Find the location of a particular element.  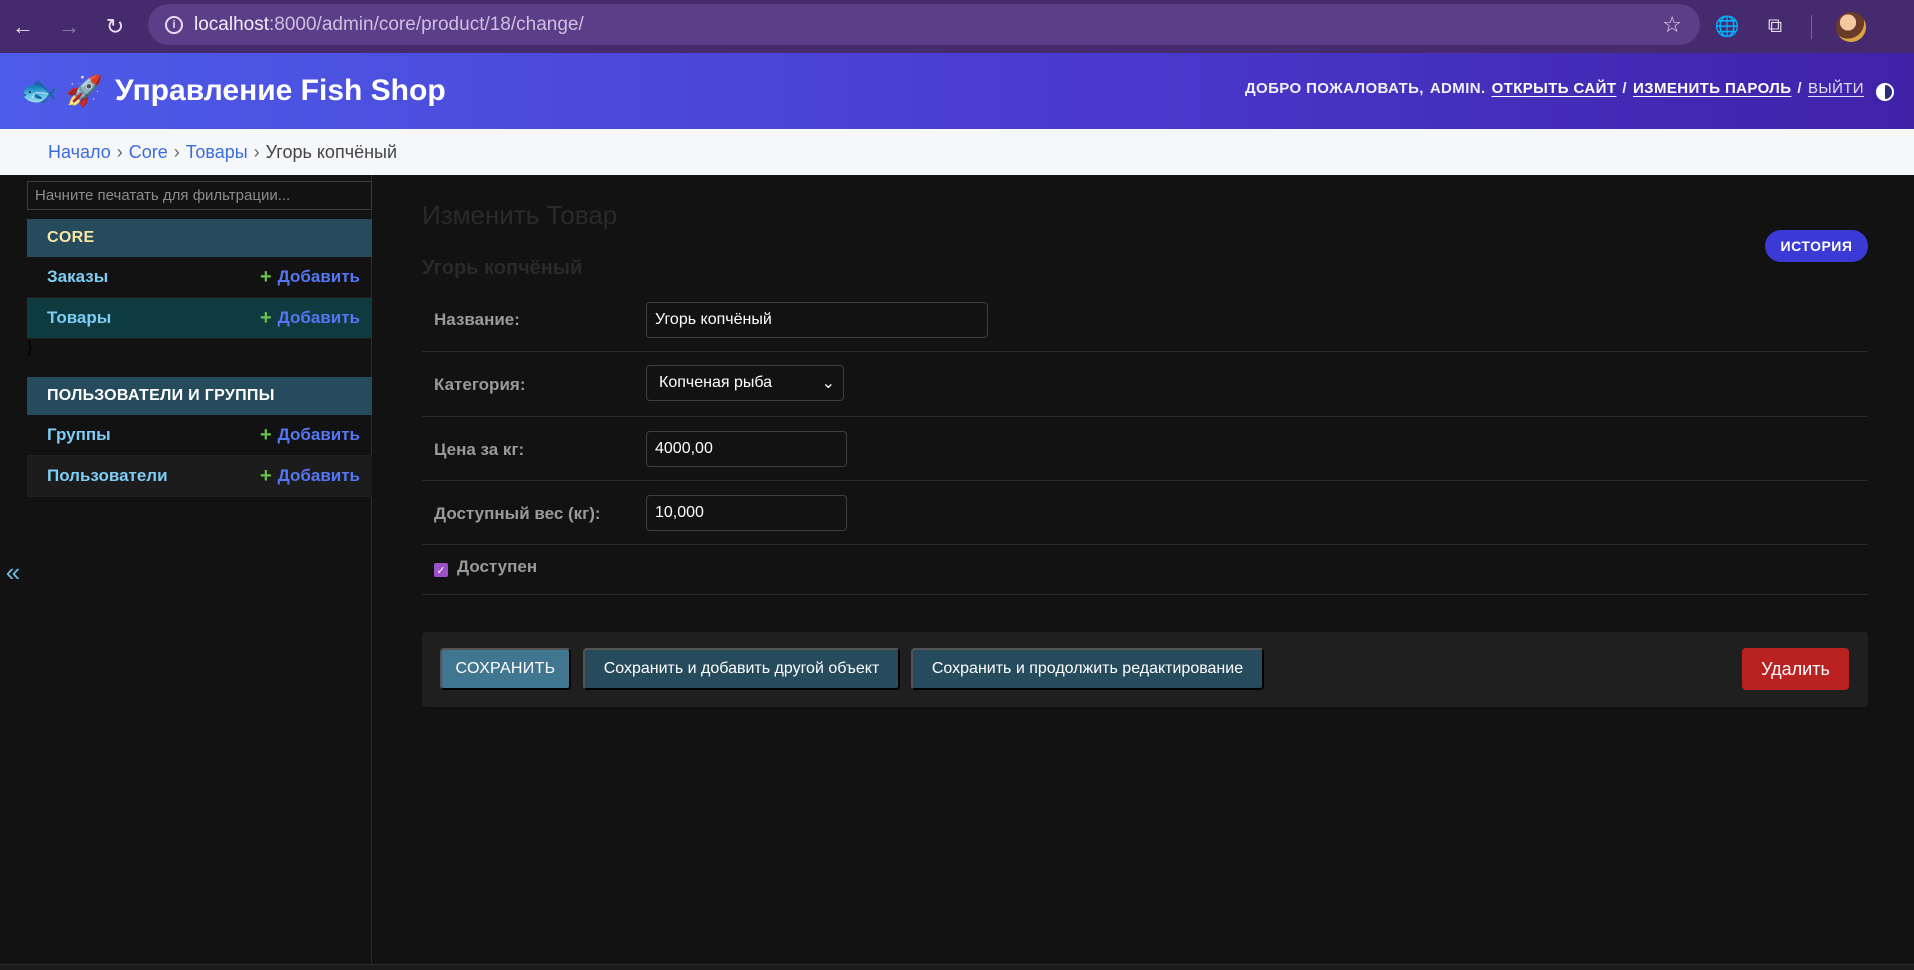

object-title: Угорь копчёный is located at coordinates (502, 268).